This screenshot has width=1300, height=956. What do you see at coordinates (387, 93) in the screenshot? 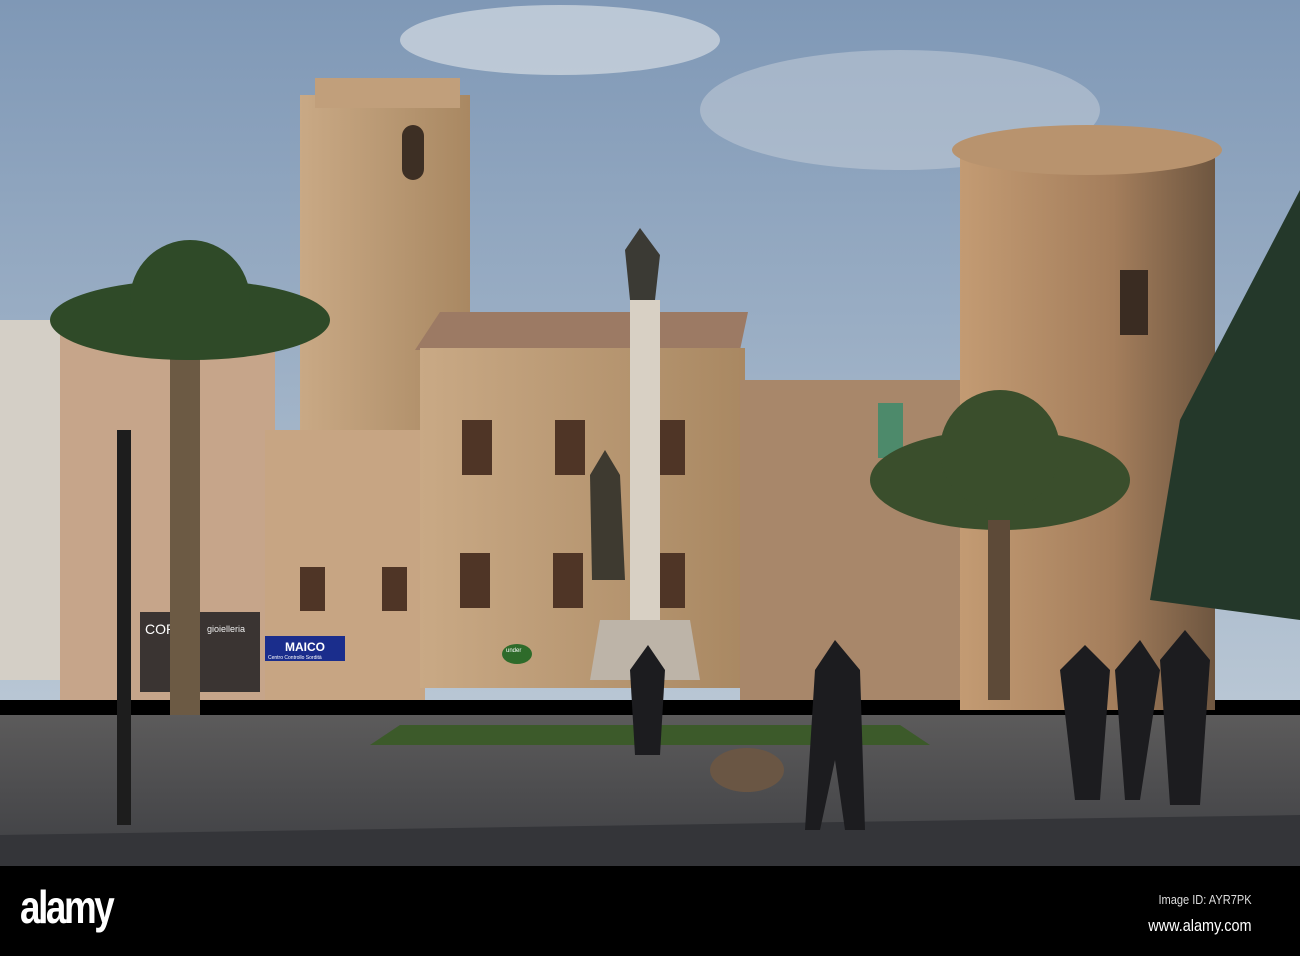
I see `bell-tower-top` at bounding box center [387, 93].